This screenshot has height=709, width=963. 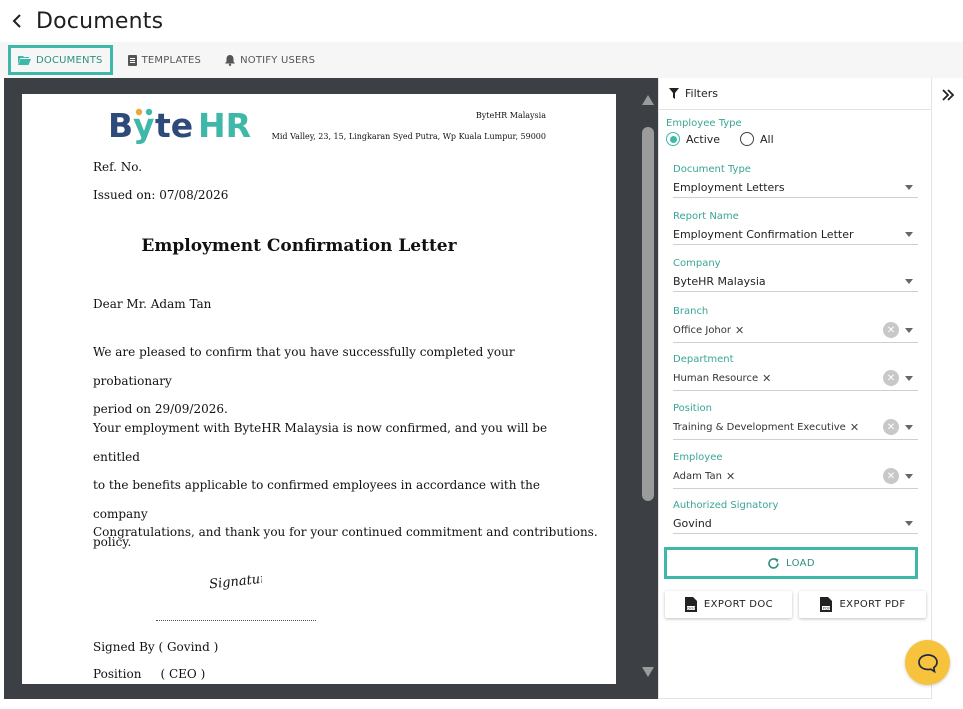 What do you see at coordinates (171, 60) in the screenshot?
I see `tab-label: TEMPLATES` at bounding box center [171, 60].